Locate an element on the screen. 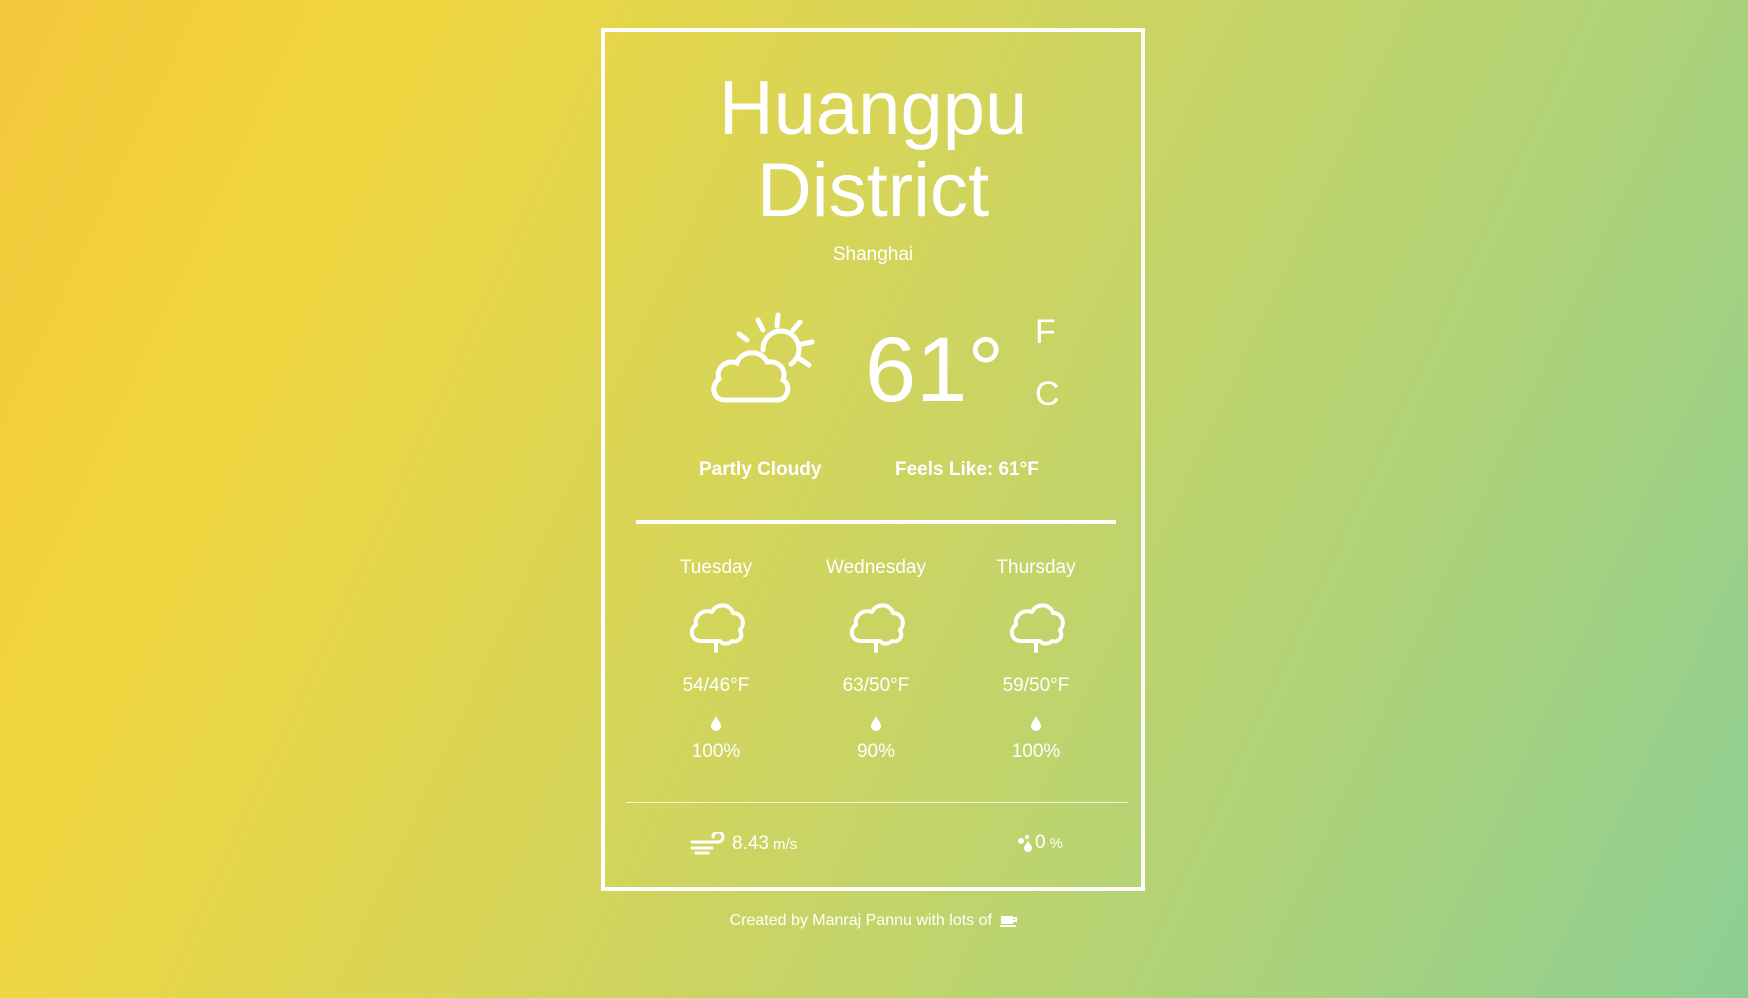  forecast-day: Tuesday 54/46°F 100% is located at coordinates (716, 660).